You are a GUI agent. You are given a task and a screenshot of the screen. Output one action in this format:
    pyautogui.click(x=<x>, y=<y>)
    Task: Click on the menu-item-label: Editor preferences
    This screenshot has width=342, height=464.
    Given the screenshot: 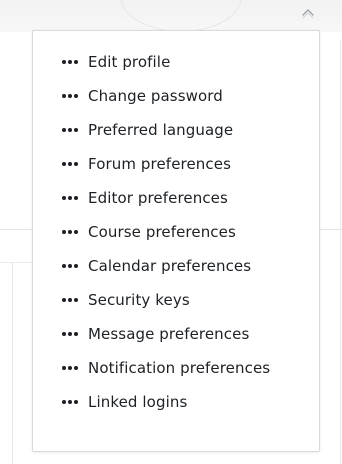 What is the action you would take?
    pyautogui.click(x=158, y=198)
    